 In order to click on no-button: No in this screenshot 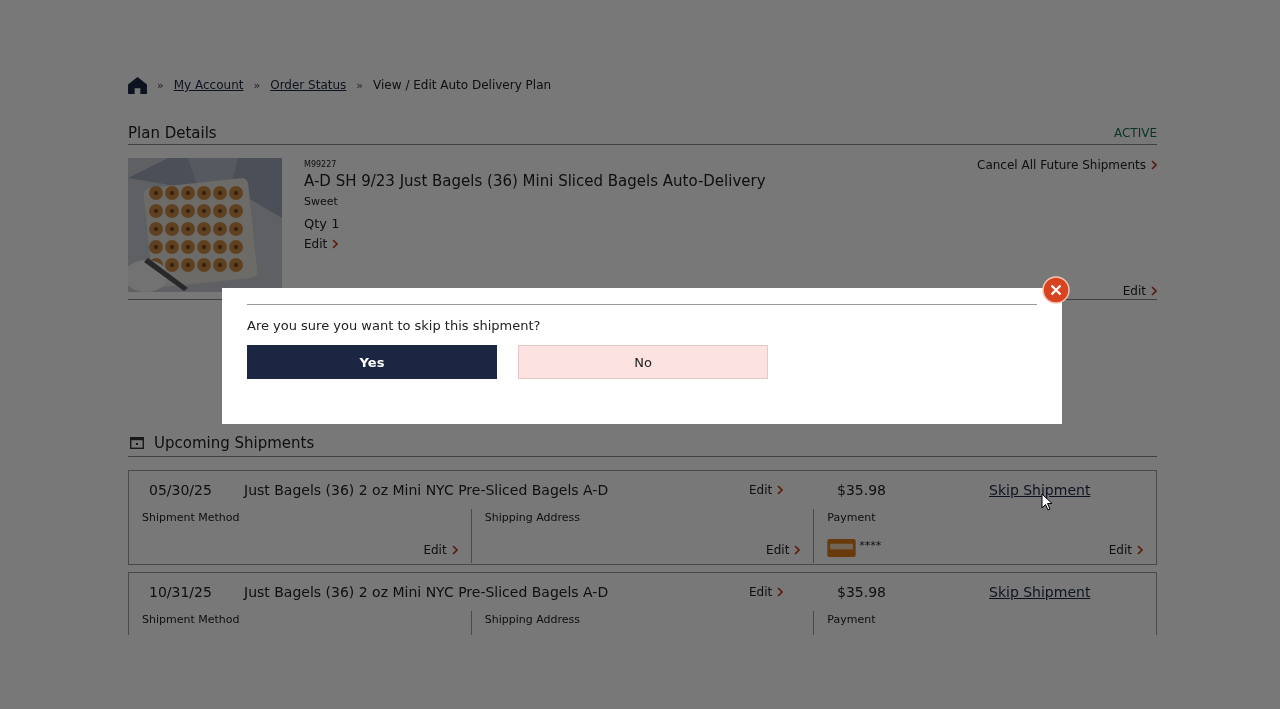, I will do `click(643, 362)`.